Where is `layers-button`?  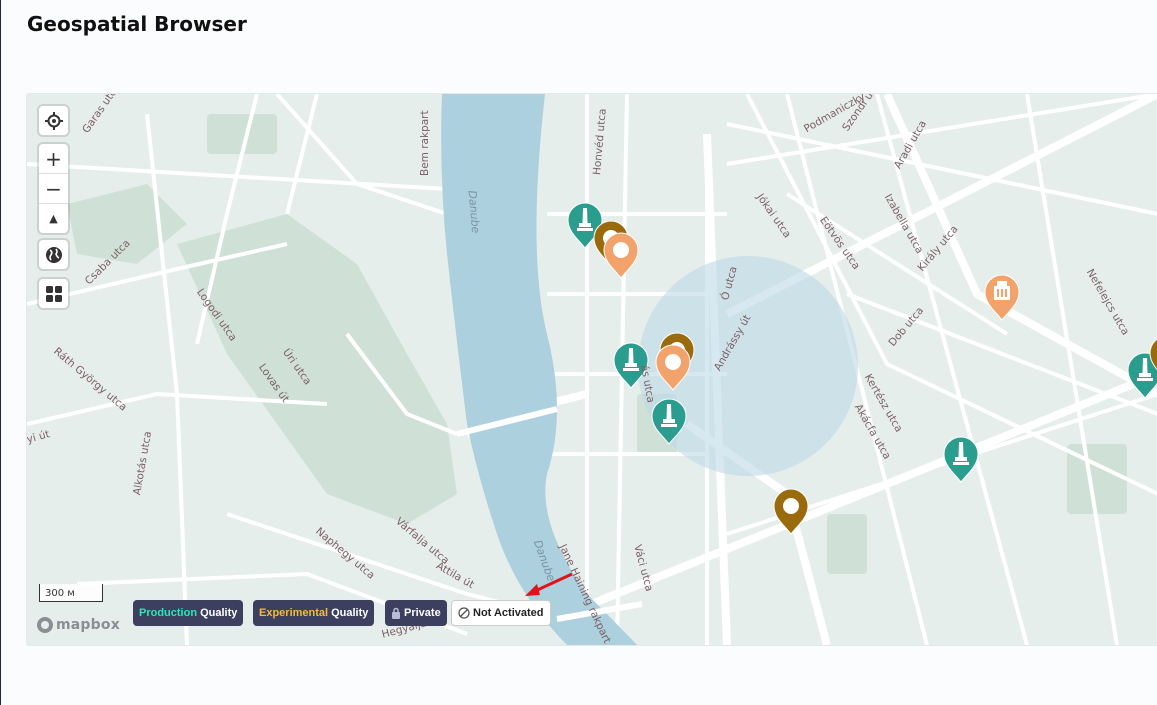 layers-button is located at coordinates (53, 293).